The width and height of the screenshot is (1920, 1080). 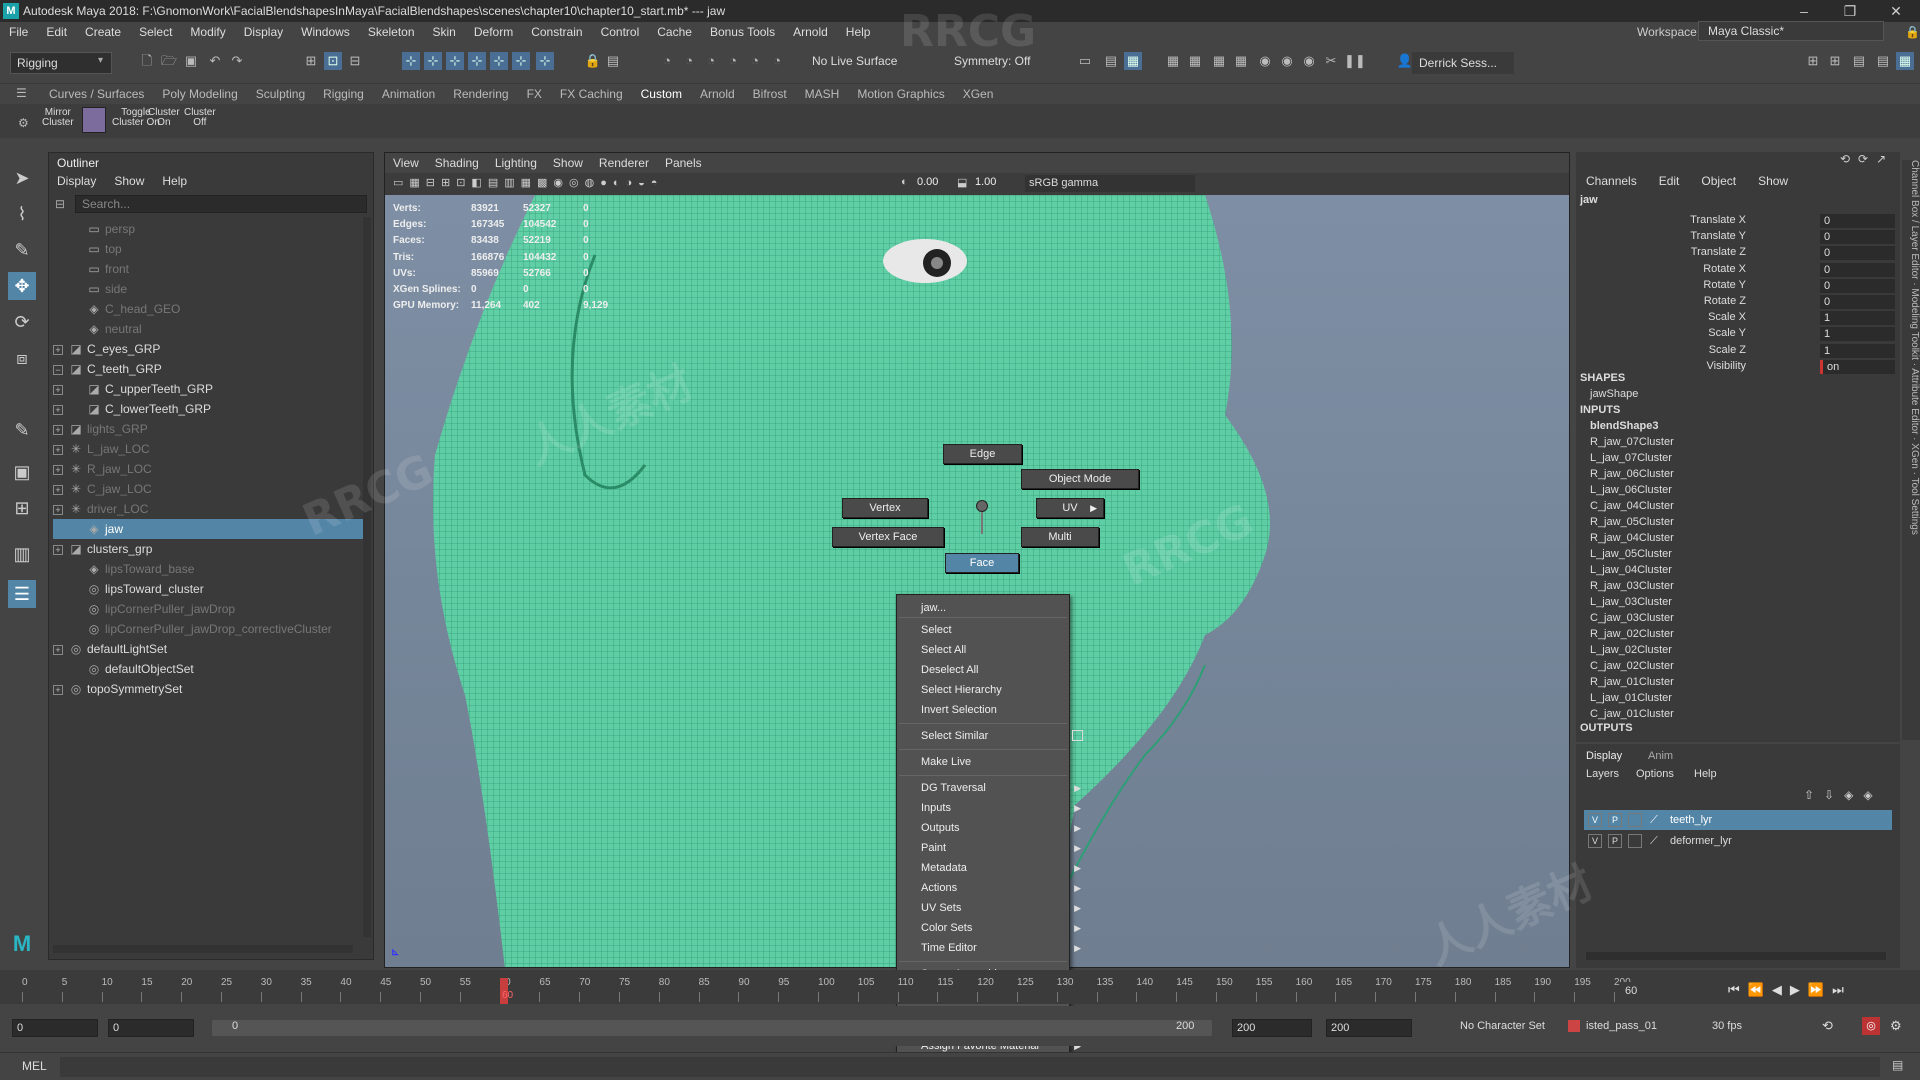 What do you see at coordinates (1736, 319) in the screenshot?
I see `channel-attr-row: Scale X 1` at bounding box center [1736, 319].